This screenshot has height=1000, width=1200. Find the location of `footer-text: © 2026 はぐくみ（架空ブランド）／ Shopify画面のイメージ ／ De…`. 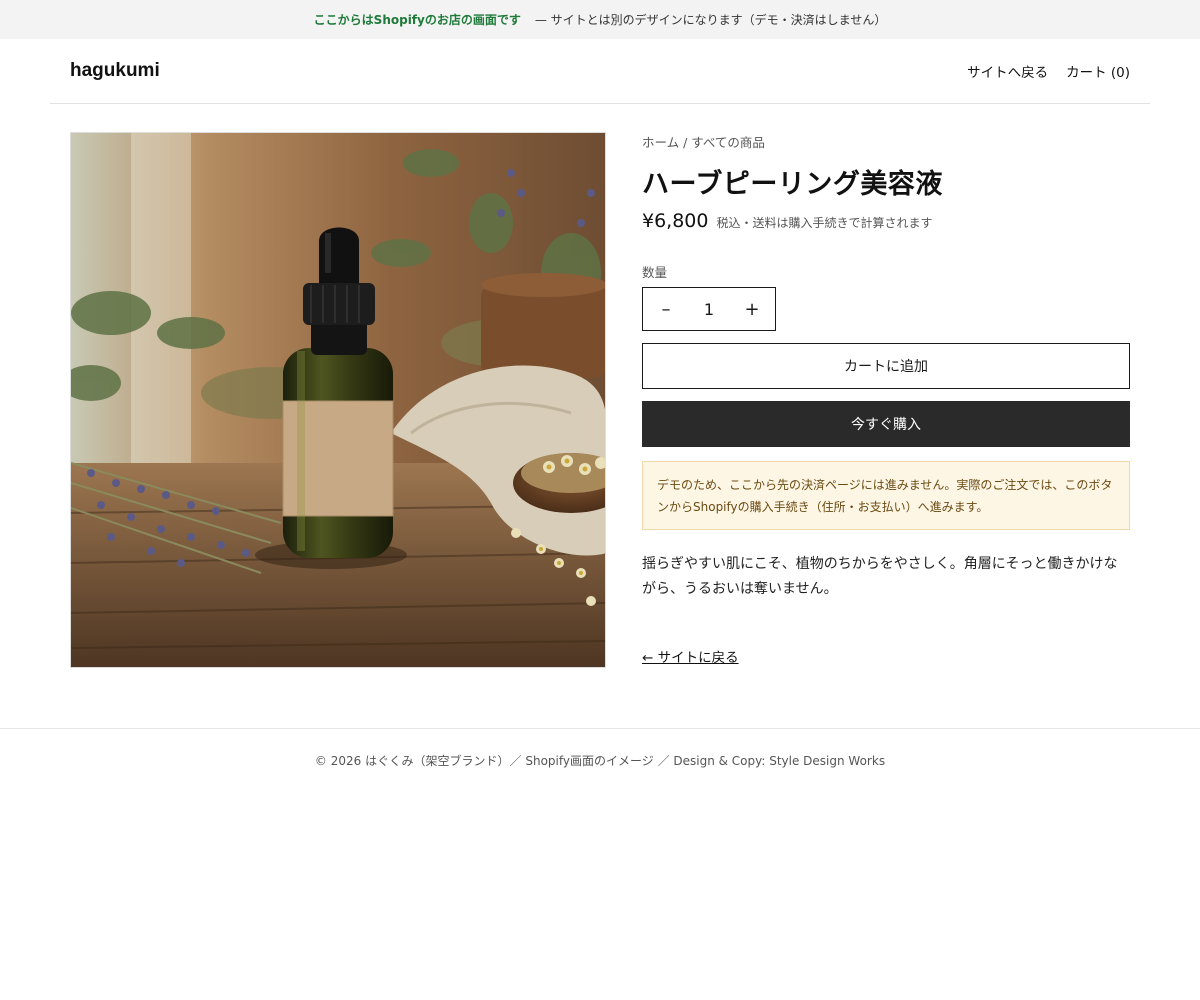

footer-text: © 2026 はぐくみ（架空ブランド）／ Shopify画面のイメージ ／ De… is located at coordinates (600, 761).